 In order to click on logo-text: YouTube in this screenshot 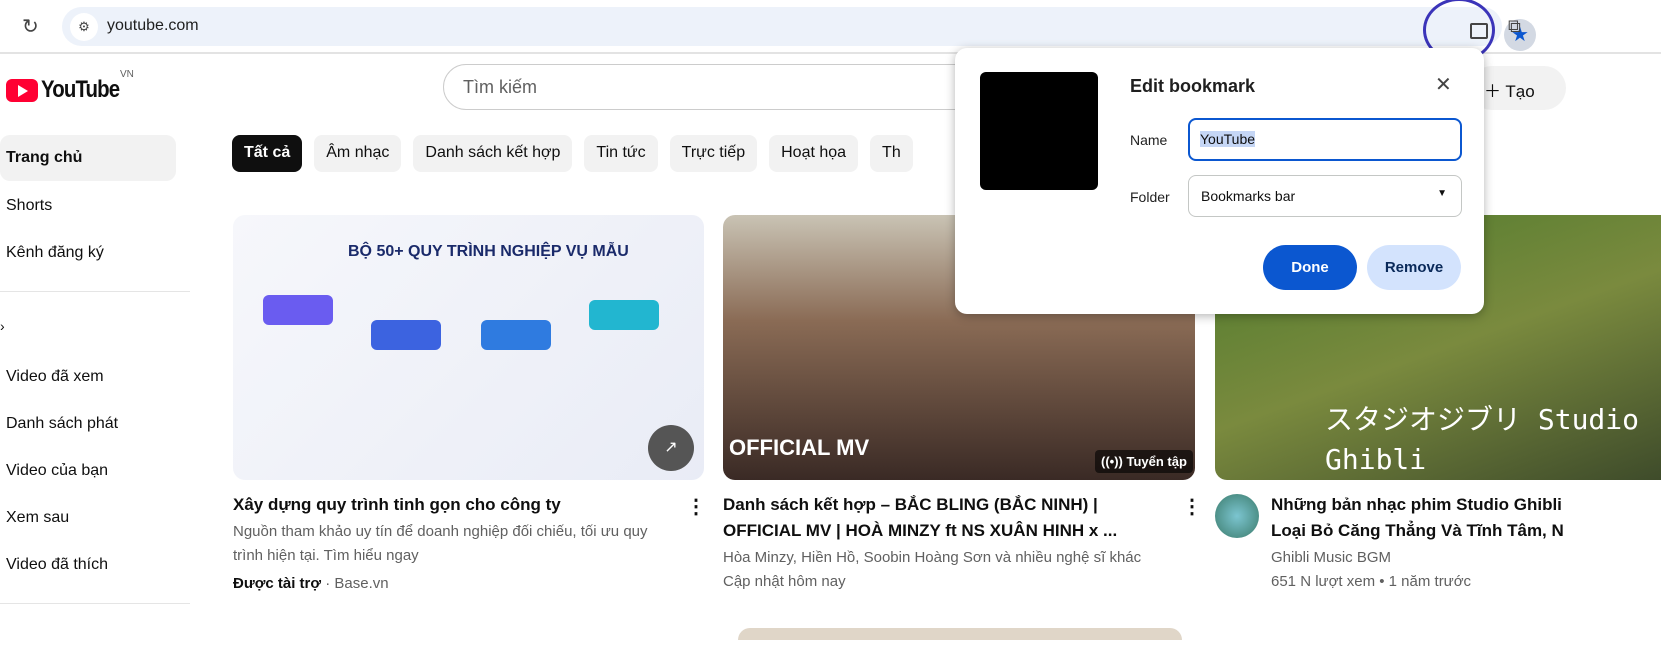, I will do `click(80, 89)`.